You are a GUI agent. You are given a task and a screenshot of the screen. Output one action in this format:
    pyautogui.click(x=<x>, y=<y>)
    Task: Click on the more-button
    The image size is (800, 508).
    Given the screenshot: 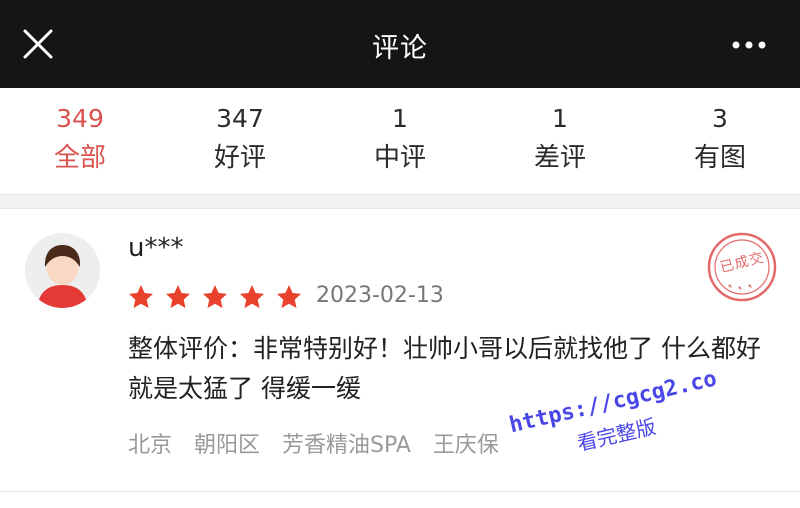 What is the action you would take?
    pyautogui.click(x=749, y=45)
    